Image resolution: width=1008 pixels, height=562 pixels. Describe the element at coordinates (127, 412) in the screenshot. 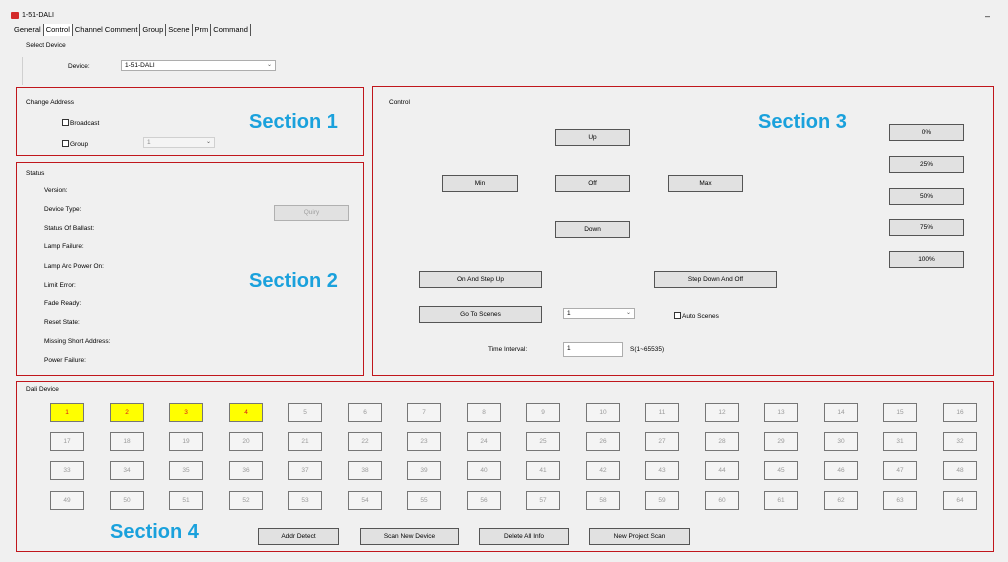

I see `dali-device-2: 2` at that location.